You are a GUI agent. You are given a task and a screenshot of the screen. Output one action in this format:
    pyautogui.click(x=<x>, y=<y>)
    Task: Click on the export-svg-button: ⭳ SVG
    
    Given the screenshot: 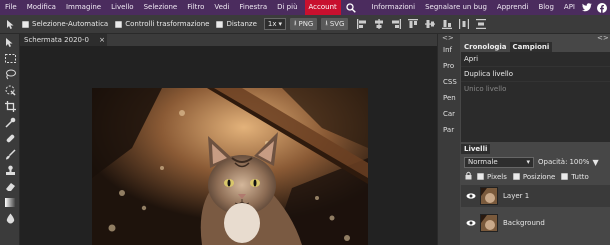 What is the action you would take?
    pyautogui.click(x=335, y=24)
    